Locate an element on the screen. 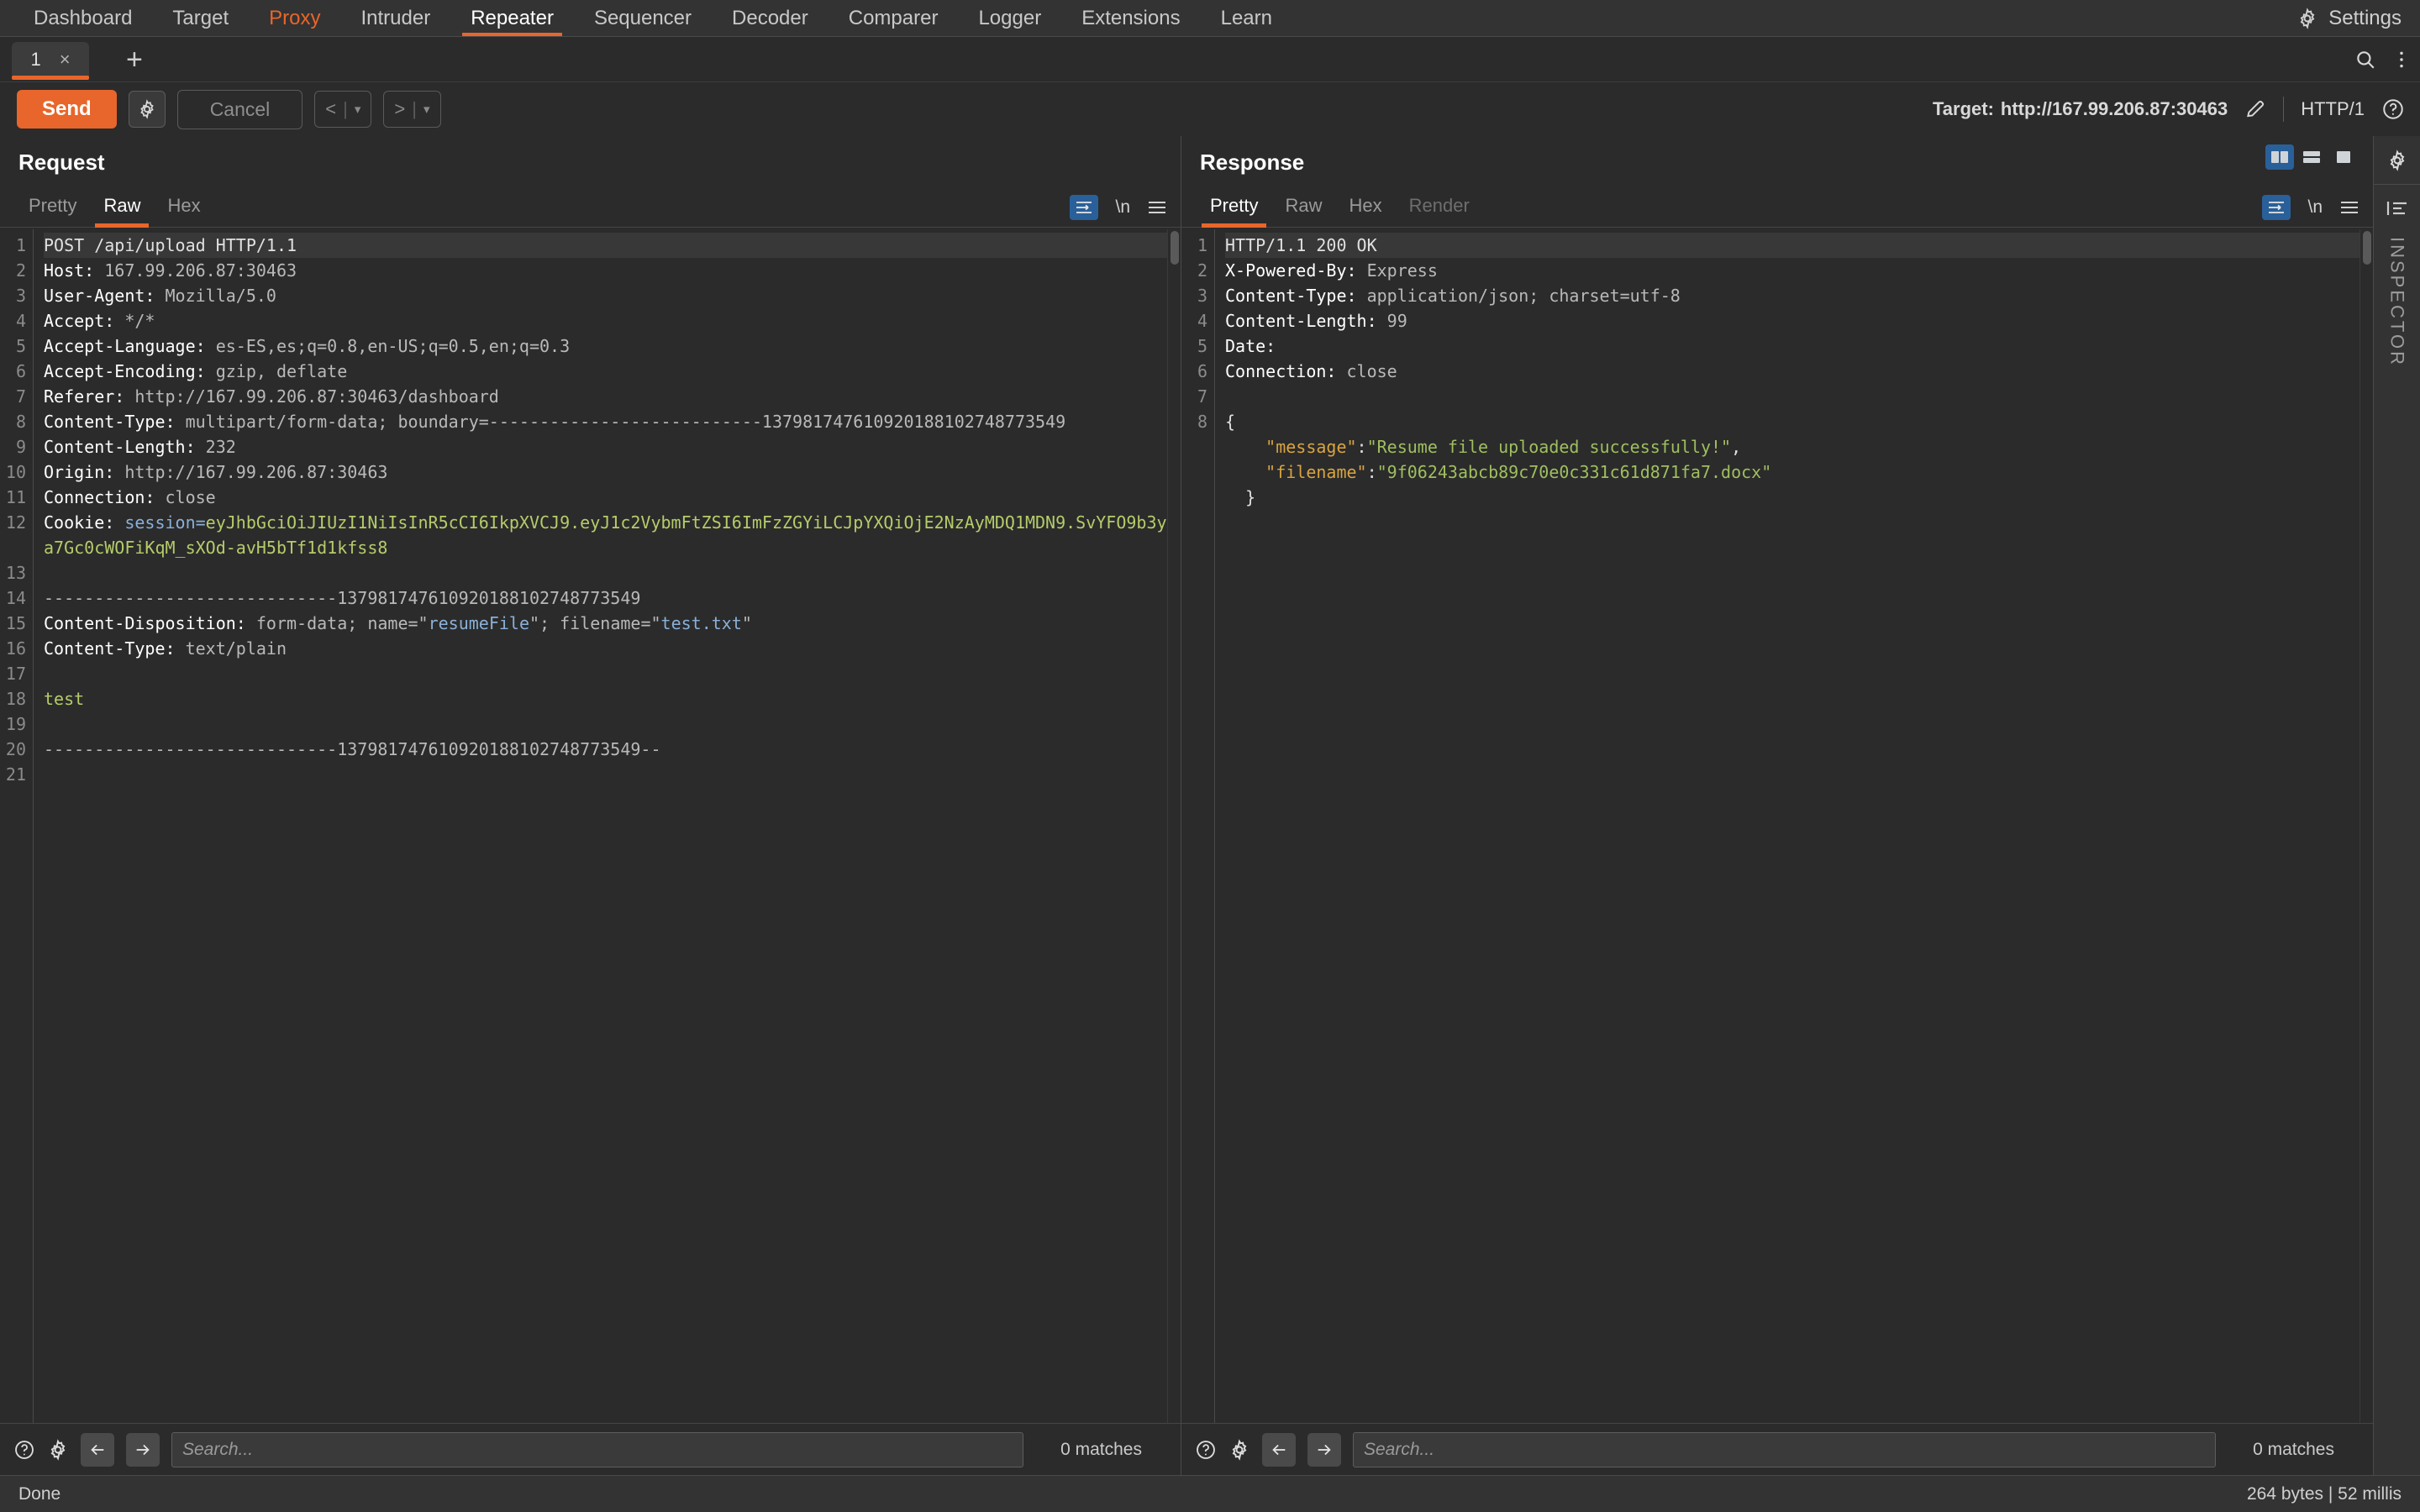 The height and width of the screenshot is (1512, 2420). request-tab-actions: \n is located at coordinates (1118, 207).